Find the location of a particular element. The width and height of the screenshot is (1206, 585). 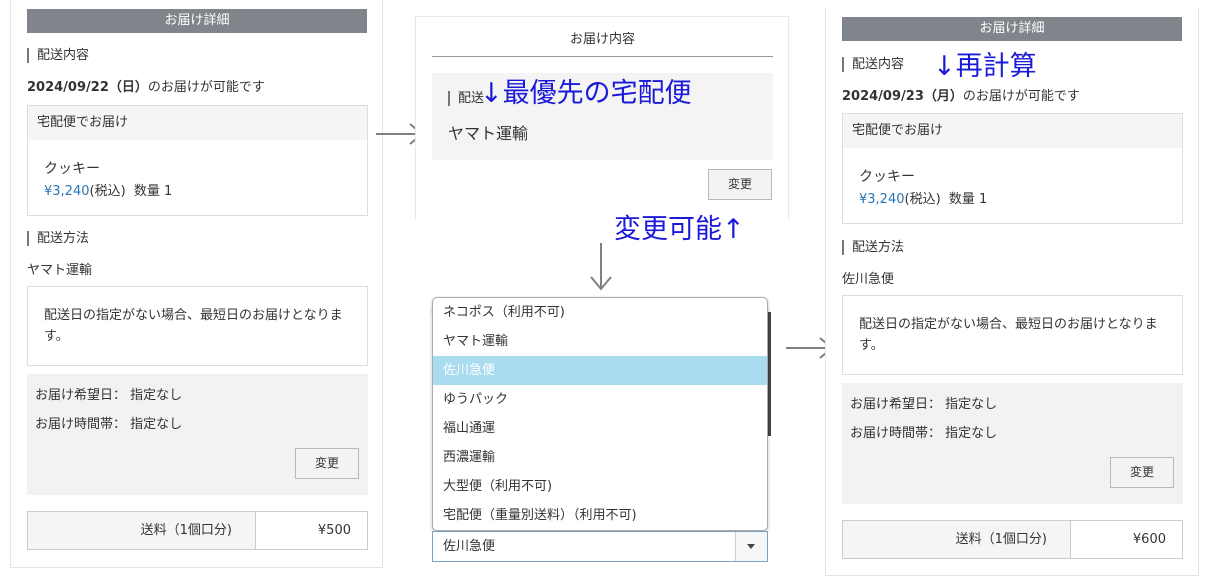

carrier-option: 西濃運輸 is located at coordinates (600, 457).